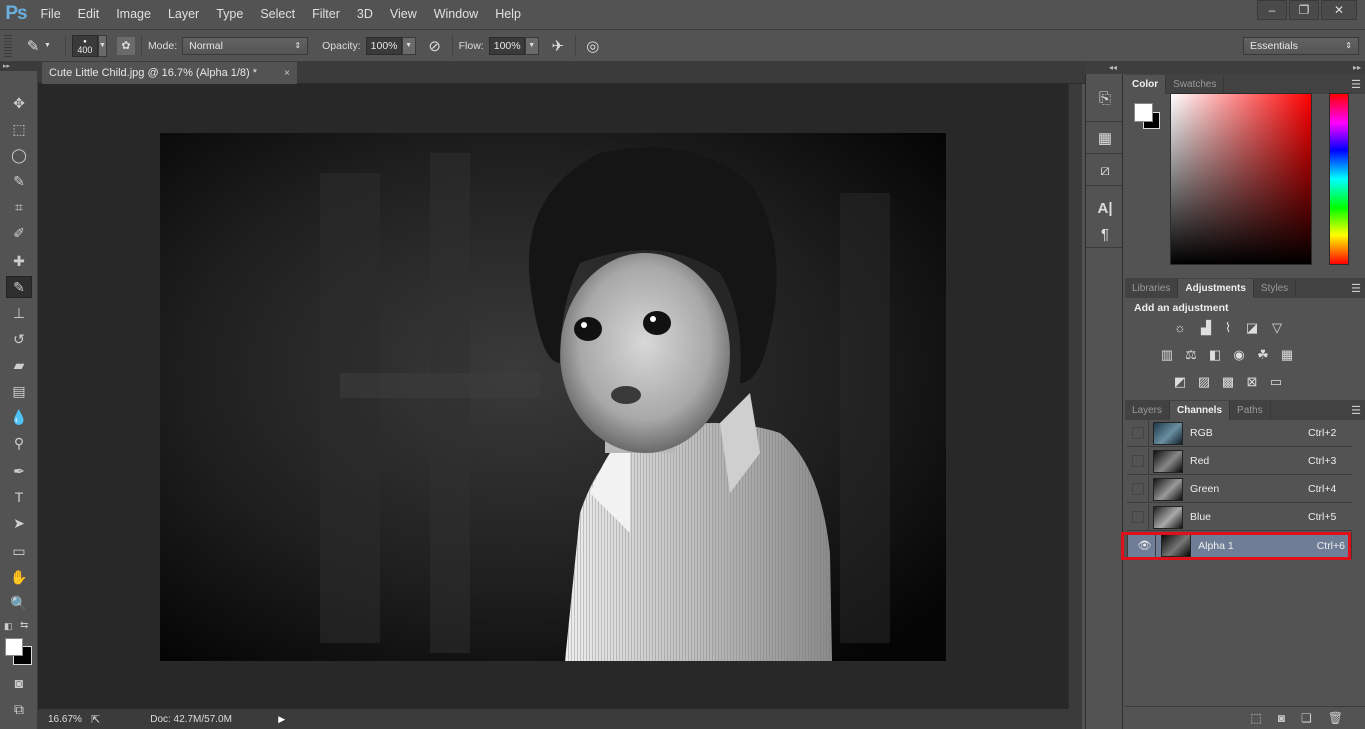  What do you see at coordinates (19, 523) in the screenshot?
I see `path-selection-tool: ➤` at bounding box center [19, 523].